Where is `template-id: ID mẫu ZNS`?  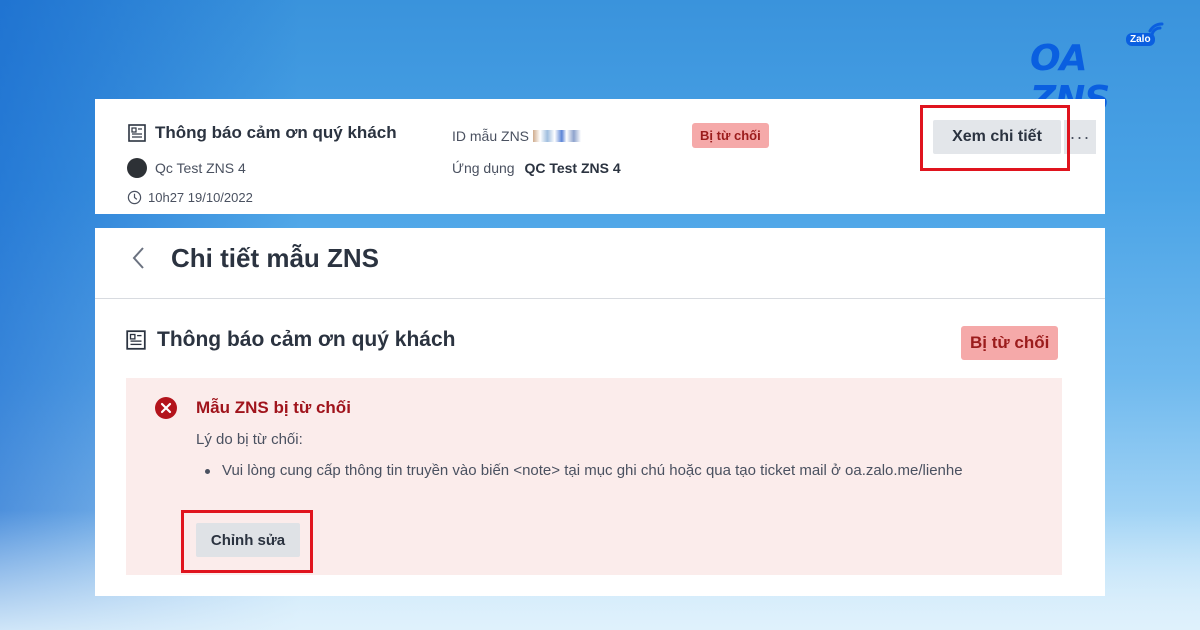 template-id: ID mẫu ZNS is located at coordinates (517, 136).